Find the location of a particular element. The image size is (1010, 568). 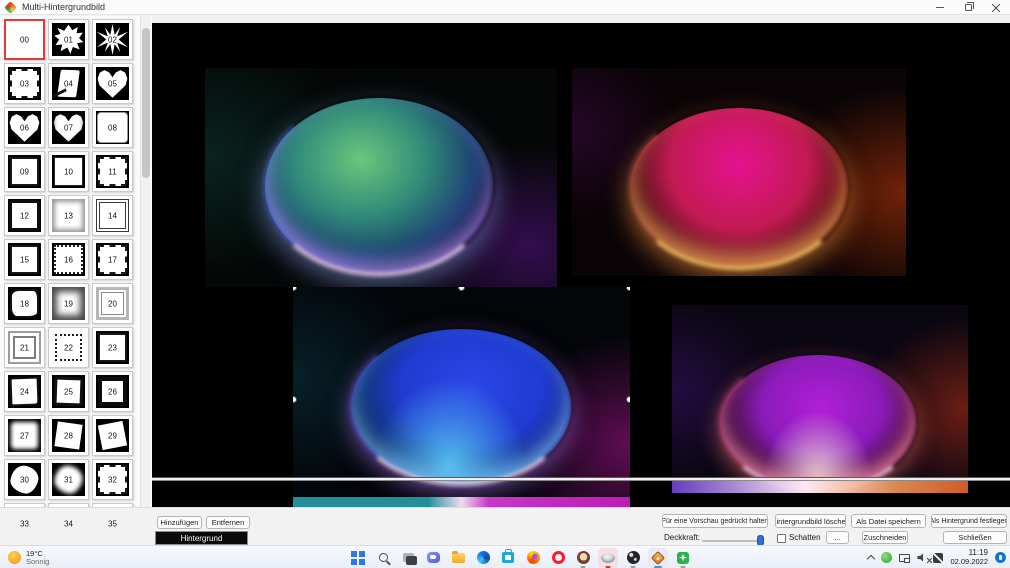

mask-thumbnail: 22 is located at coordinates (68, 347).